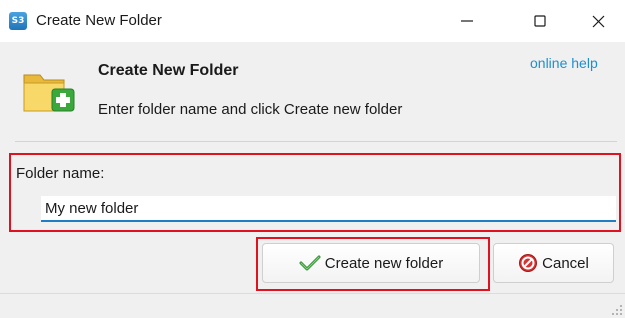 Image resolution: width=625 pixels, height=318 pixels. Describe the element at coordinates (310, 263) in the screenshot. I see `checkmark-icon` at that location.